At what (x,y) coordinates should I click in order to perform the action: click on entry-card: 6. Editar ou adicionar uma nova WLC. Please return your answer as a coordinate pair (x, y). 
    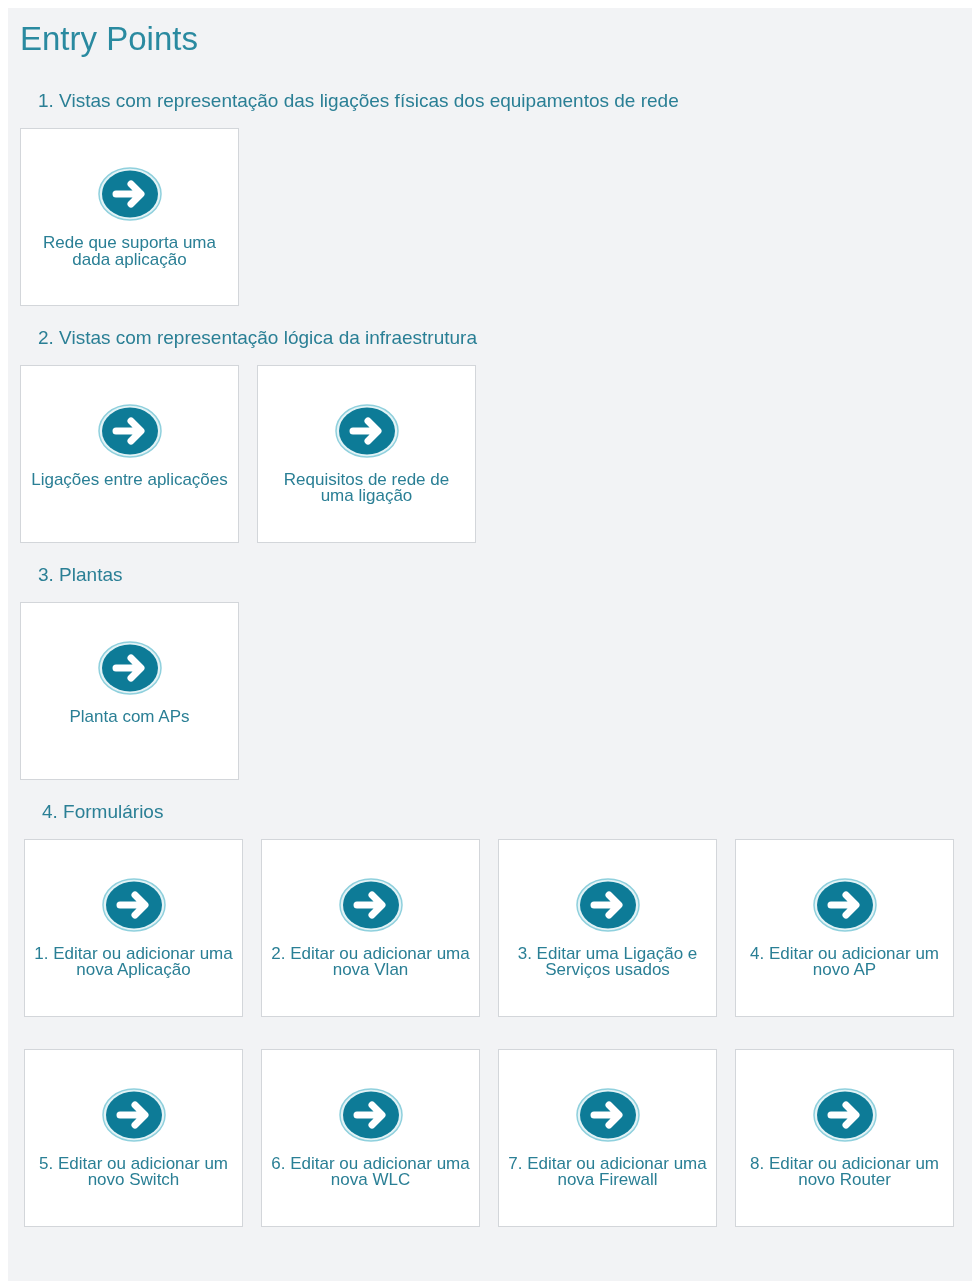
    Looking at the image, I should click on (370, 1137).